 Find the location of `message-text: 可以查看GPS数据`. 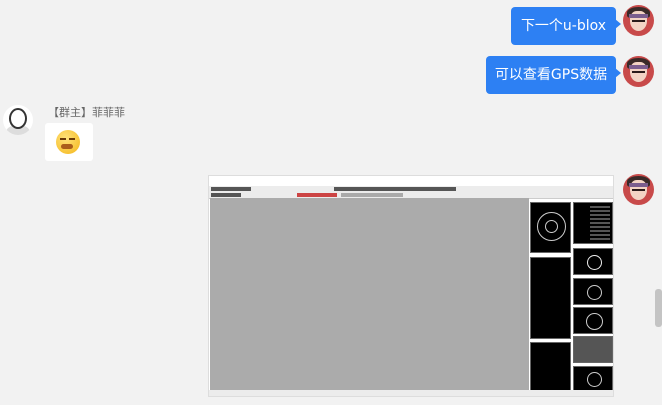

message-text: 可以查看GPS数据 is located at coordinates (551, 75).